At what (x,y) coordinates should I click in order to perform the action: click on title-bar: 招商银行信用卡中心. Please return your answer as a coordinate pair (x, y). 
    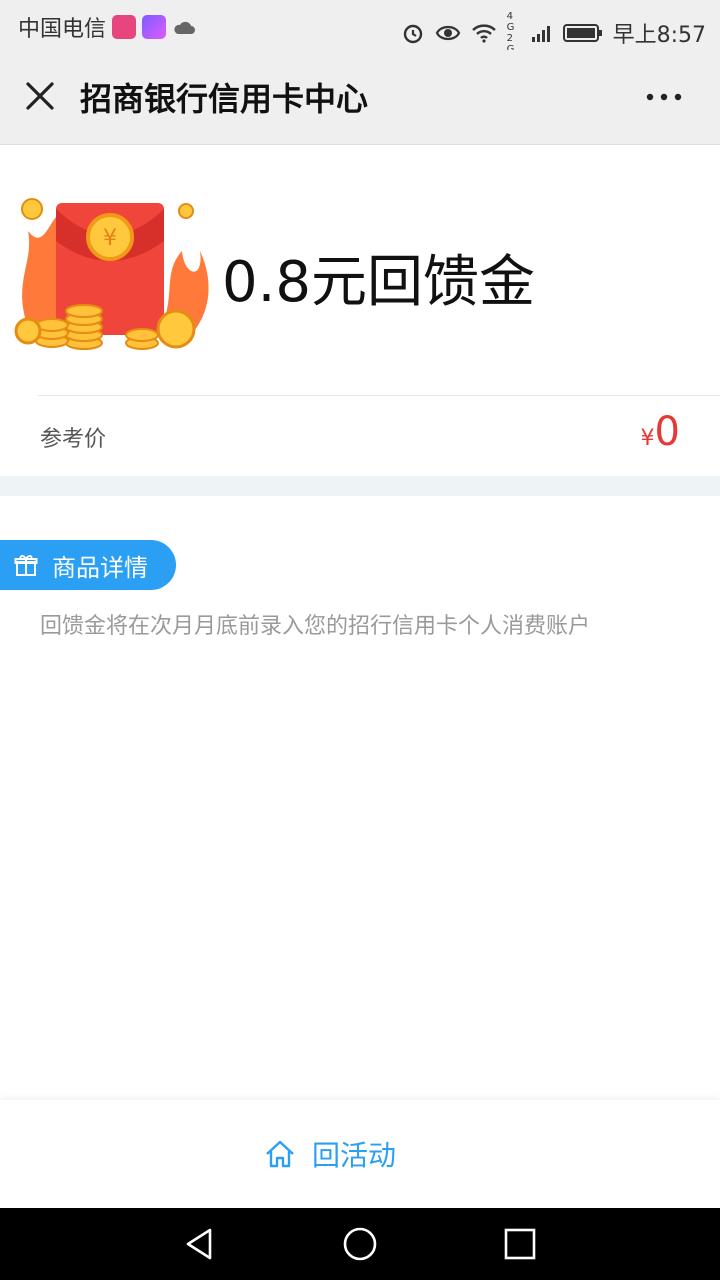
    Looking at the image, I should click on (360, 97).